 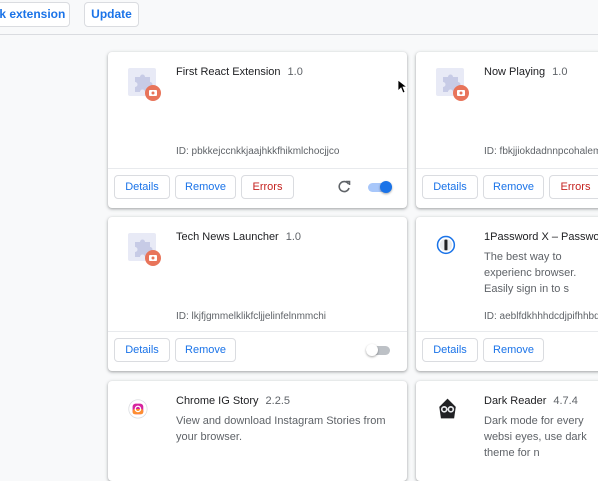 I want to click on dark-reader-icon, so click(x=447, y=408).